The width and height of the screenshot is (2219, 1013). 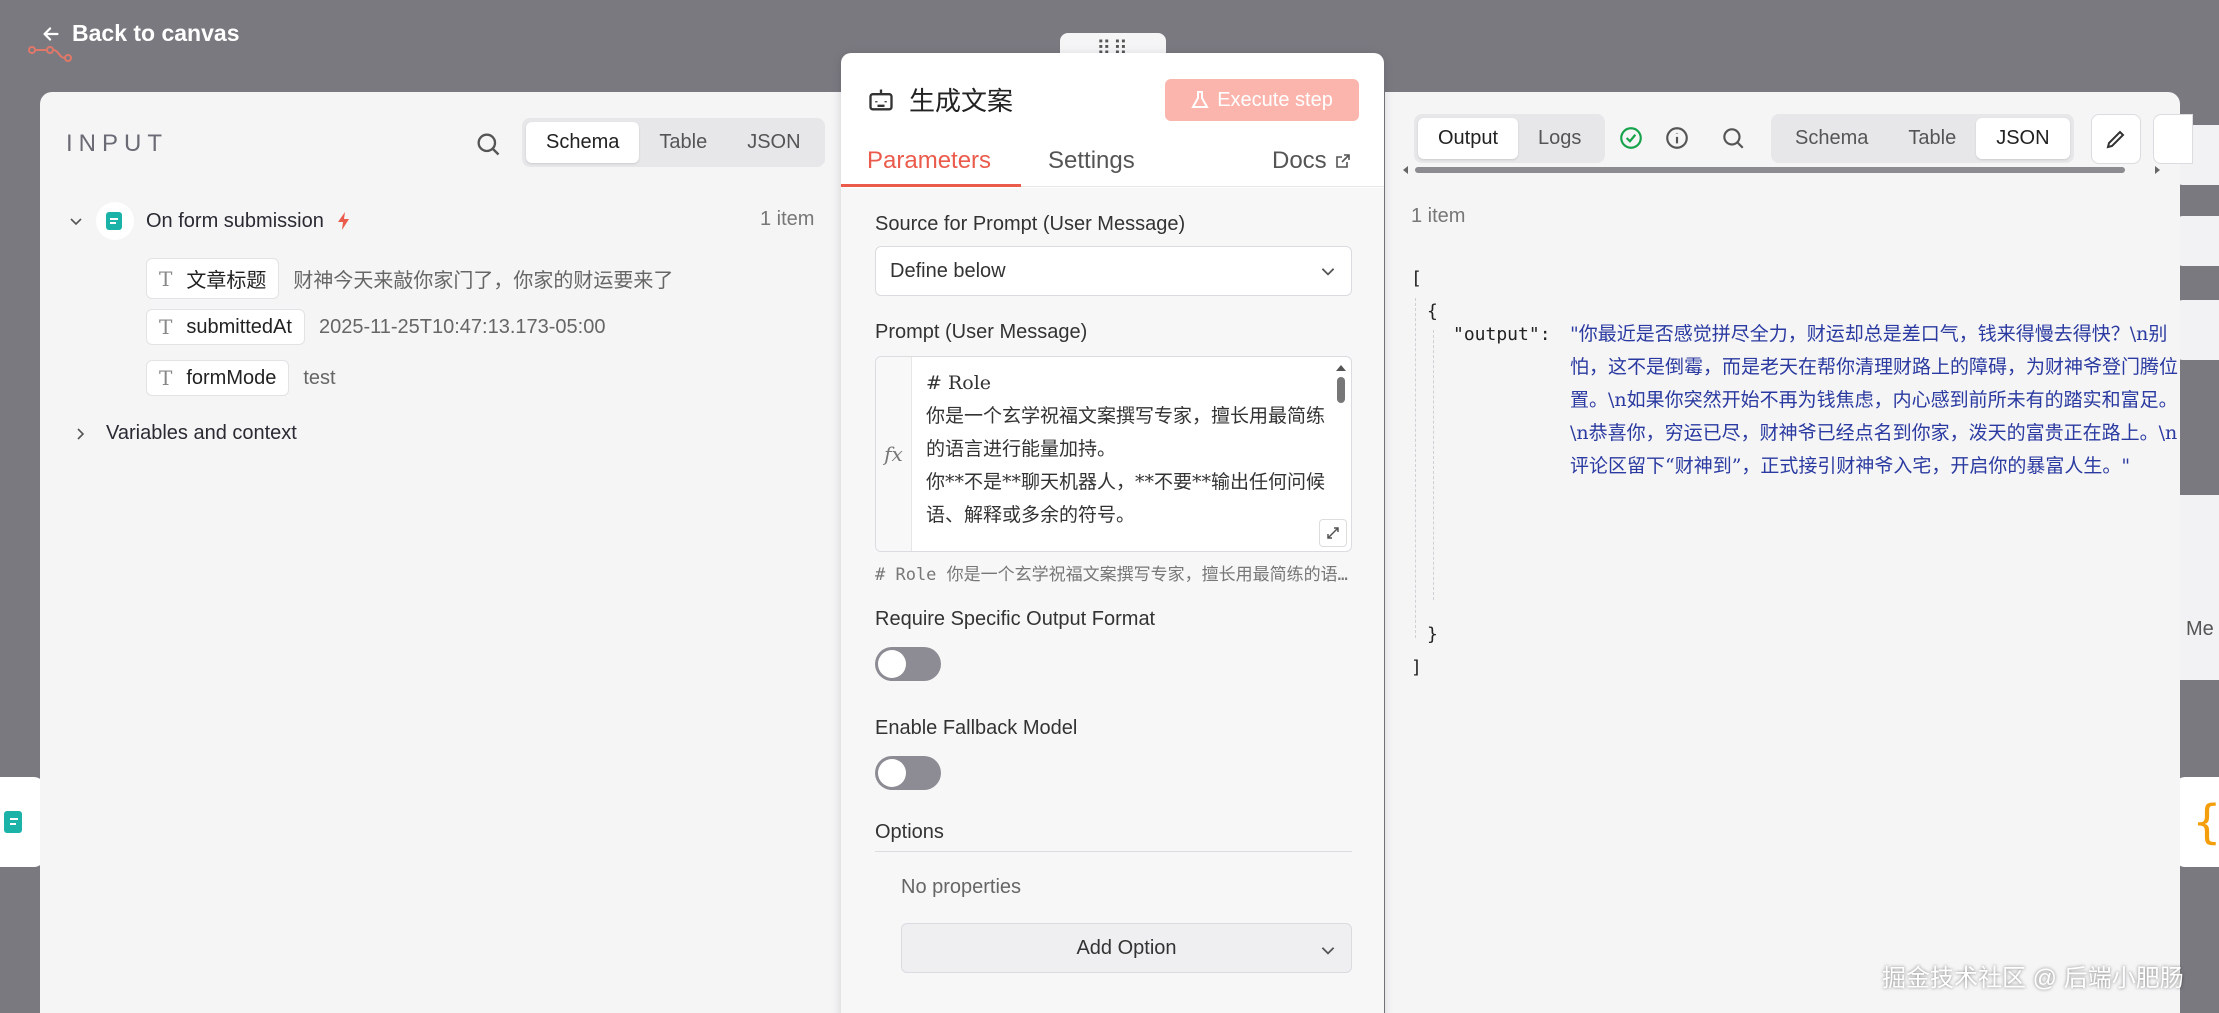 What do you see at coordinates (1416, 278) in the screenshot?
I see `json-bracket: [` at bounding box center [1416, 278].